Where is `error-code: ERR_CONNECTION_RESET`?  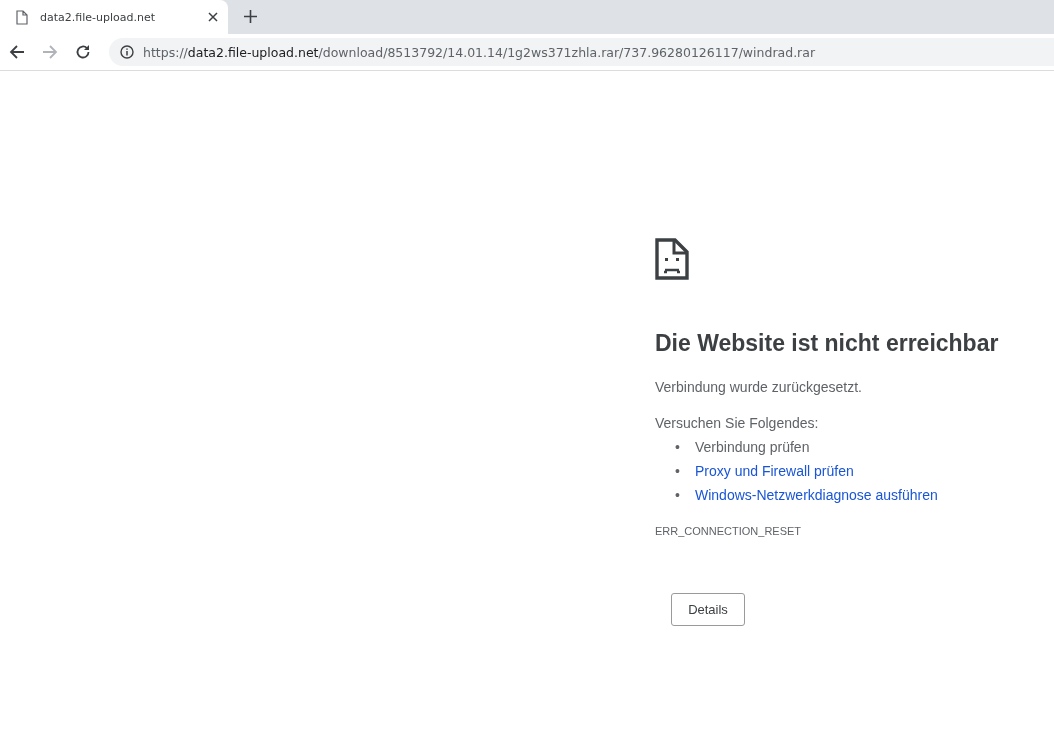
error-code: ERR_CONNECTION_RESET is located at coordinates (729, 531).